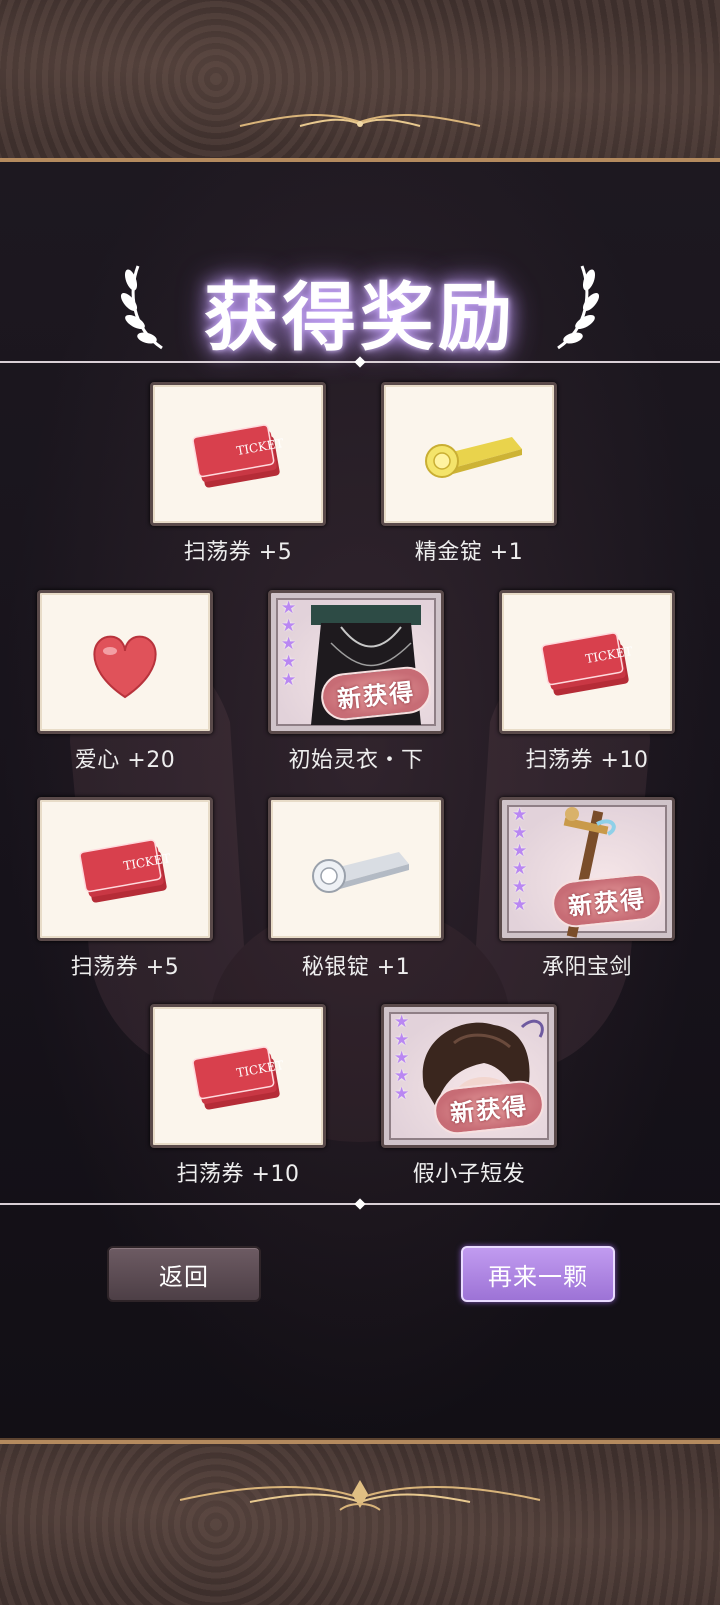  Describe the element at coordinates (360, 1522) in the screenshot. I see `bottom-ornate-band` at that location.